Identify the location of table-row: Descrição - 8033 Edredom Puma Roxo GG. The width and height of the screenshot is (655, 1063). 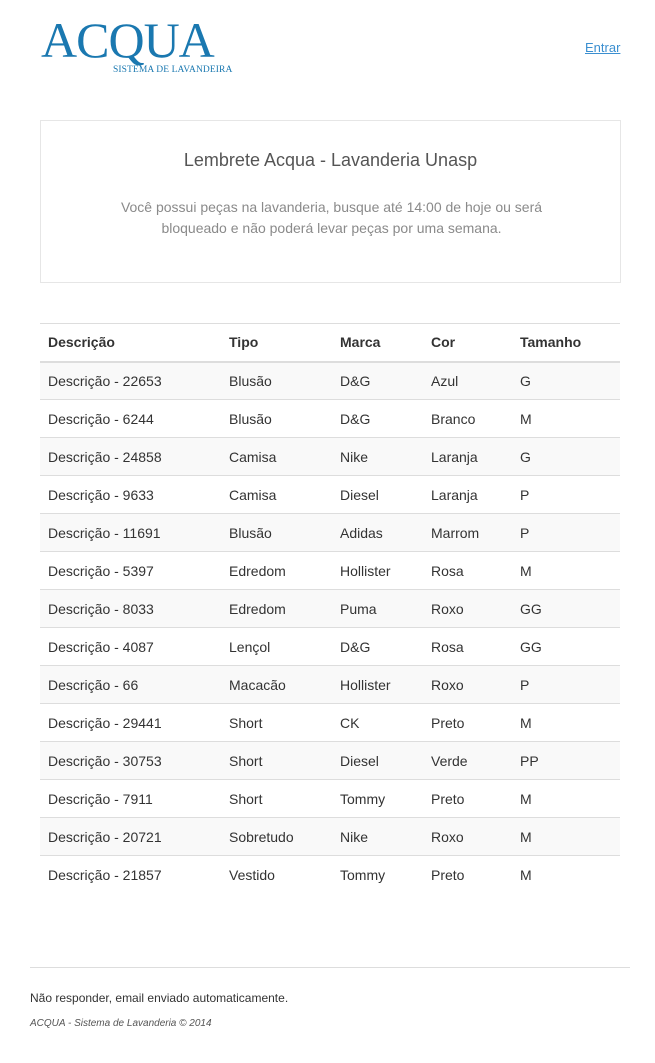
(330, 608).